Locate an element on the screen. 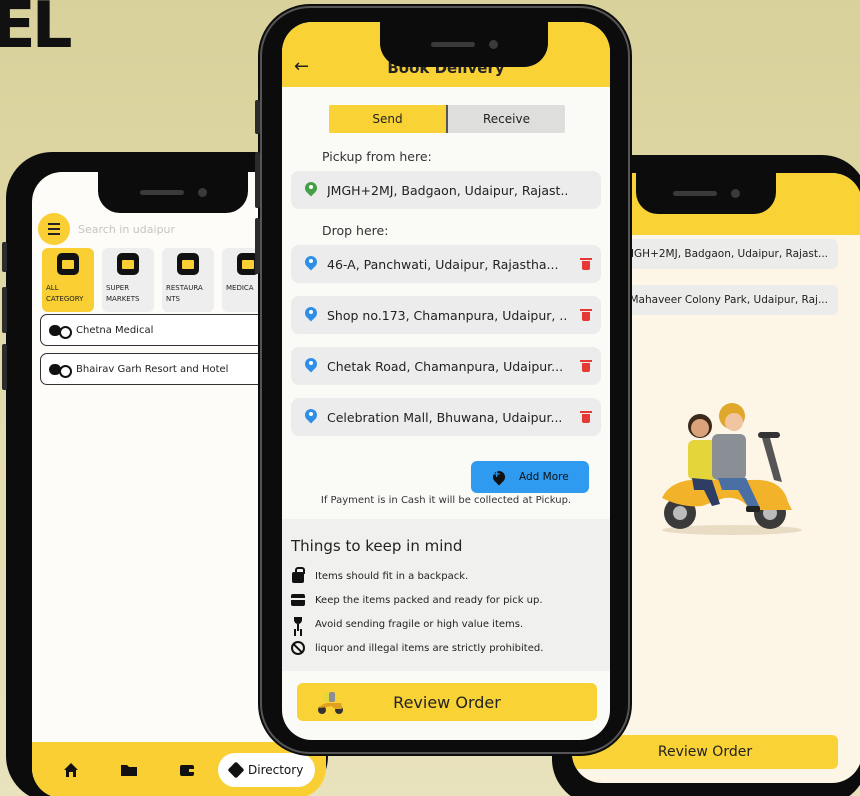  wine-glass-icon is located at coordinates (298, 624).